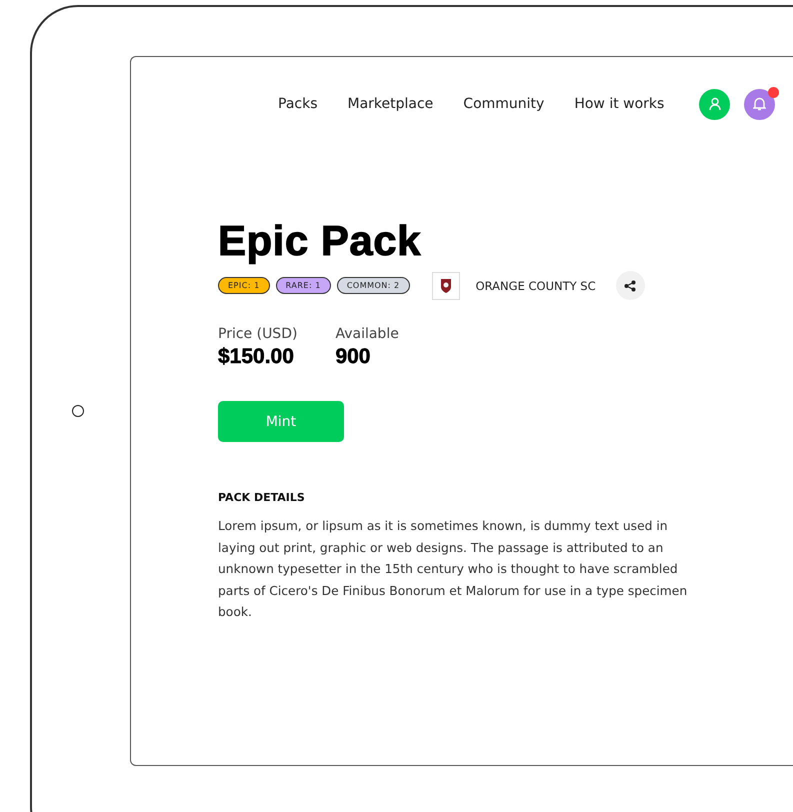  I want to click on rarity-tag: COMMON: 2, so click(373, 285).